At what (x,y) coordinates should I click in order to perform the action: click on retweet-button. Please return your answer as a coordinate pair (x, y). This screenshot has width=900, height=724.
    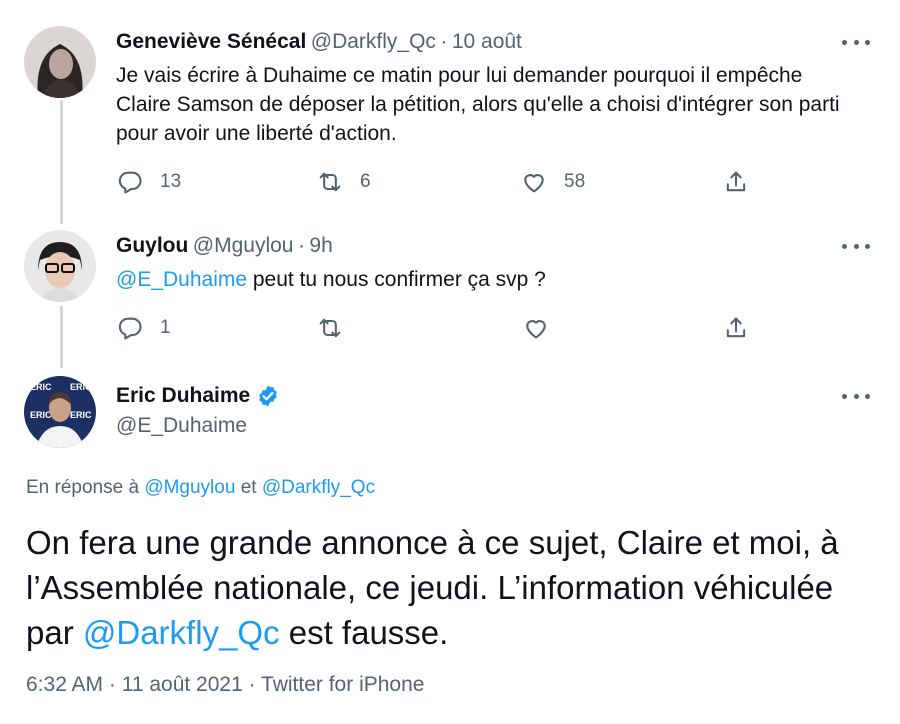
    Looking at the image, I should click on (330, 328).